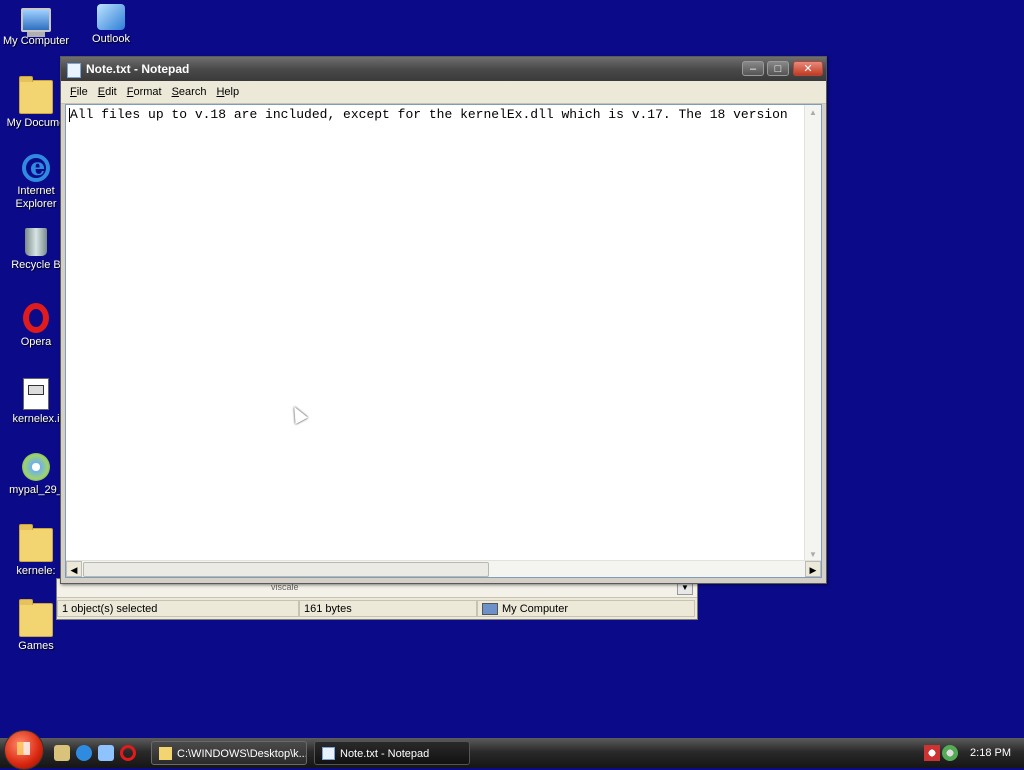 The width and height of the screenshot is (1024, 770). What do you see at coordinates (36, 242) in the screenshot?
I see `recycle-bin-icon` at bounding box center [36, 242].